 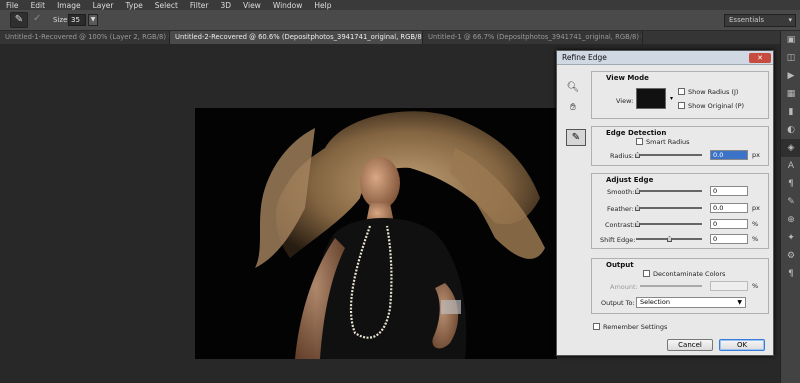 I want to click on shift-edge-unit: %, so click(x=755, y=239).